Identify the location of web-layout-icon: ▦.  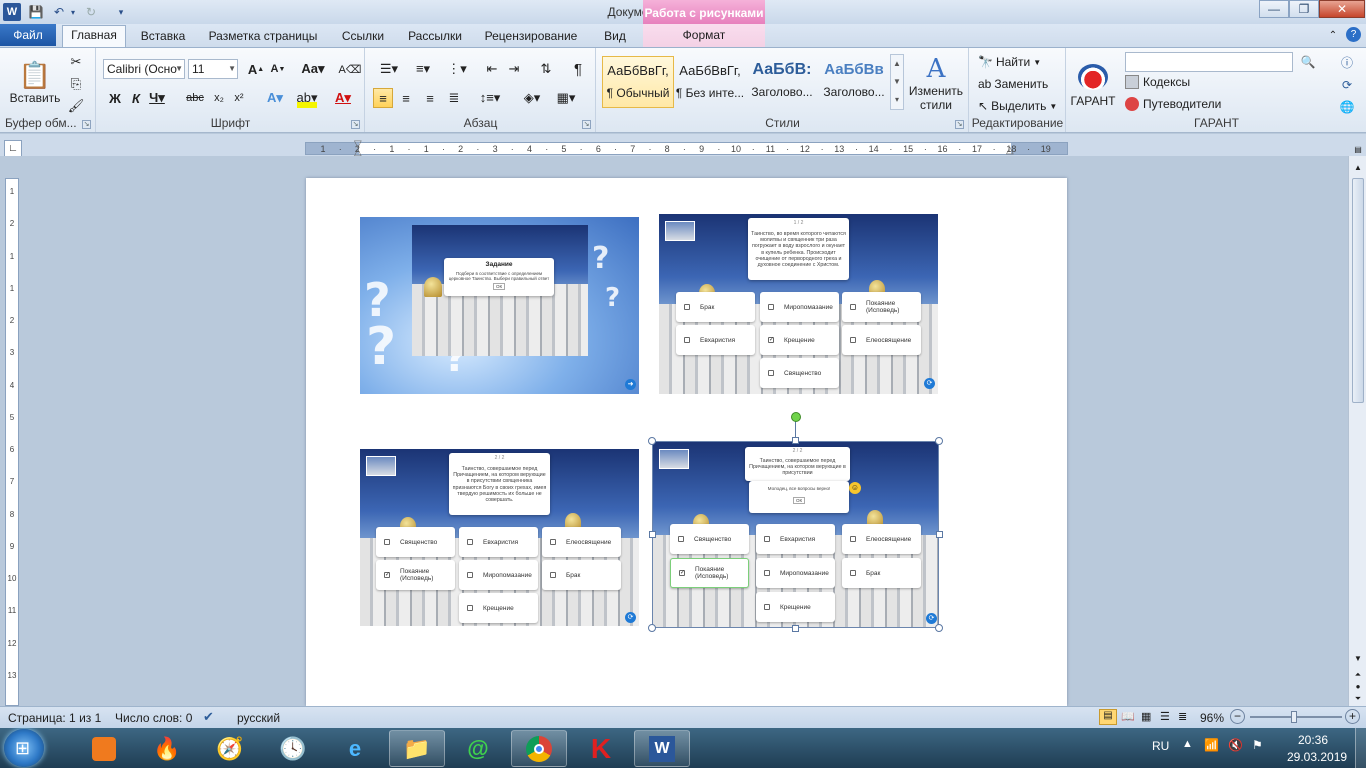
(1146, 716).